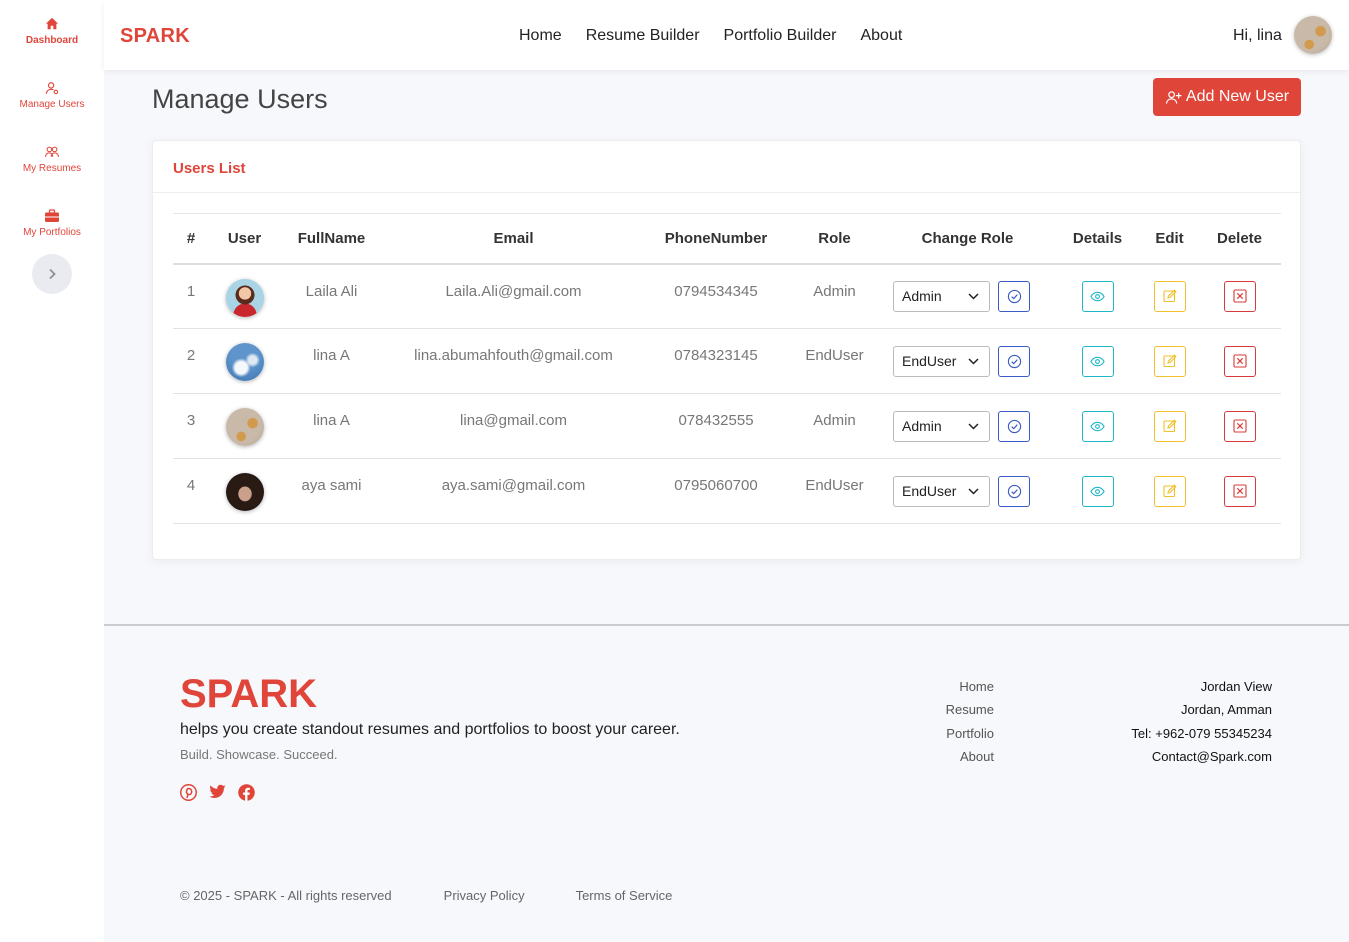  Describe the element at coordinates (240, 99) in the screenshot. I see `page-title: Manage Users` at that location.